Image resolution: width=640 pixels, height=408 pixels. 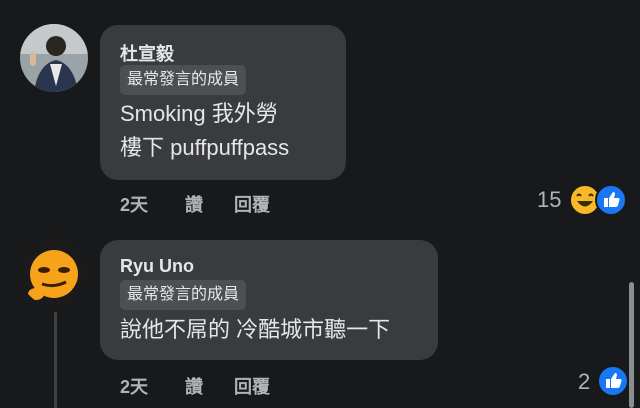 What do you see at coordinates (255, 329) in the screenshot?
I see `comment-text-line-1: 說他不屌的 冷酷城市聽一下` at bounding box center [255, 329].